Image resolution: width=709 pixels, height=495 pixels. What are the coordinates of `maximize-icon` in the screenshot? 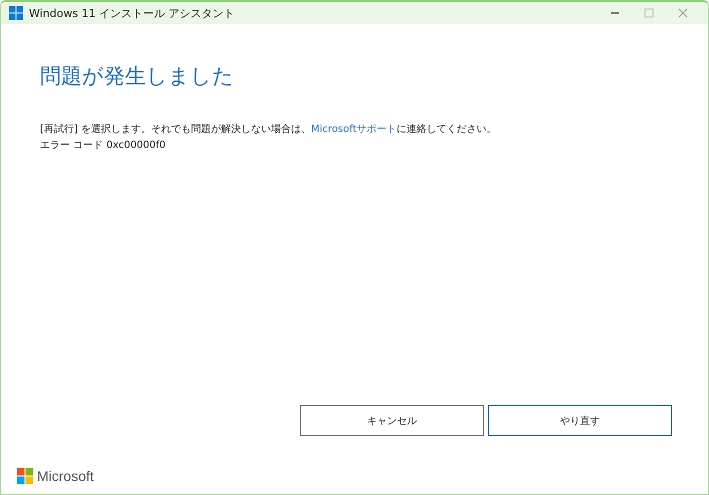 It's located at (649, 13).